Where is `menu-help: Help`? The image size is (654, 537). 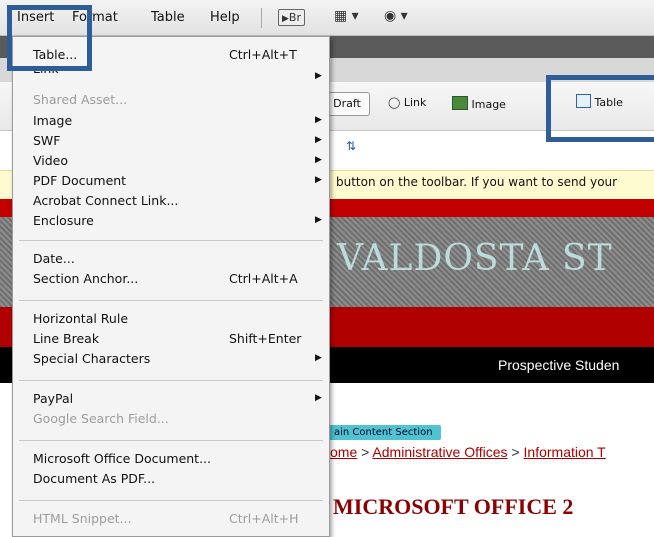
menu-help: Help is located at coordinates (225, 17).